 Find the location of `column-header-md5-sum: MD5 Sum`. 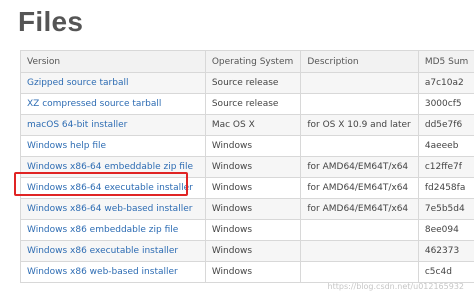

column-header-md5-sum: MD5 Sum is located at coordinates (445, 61).